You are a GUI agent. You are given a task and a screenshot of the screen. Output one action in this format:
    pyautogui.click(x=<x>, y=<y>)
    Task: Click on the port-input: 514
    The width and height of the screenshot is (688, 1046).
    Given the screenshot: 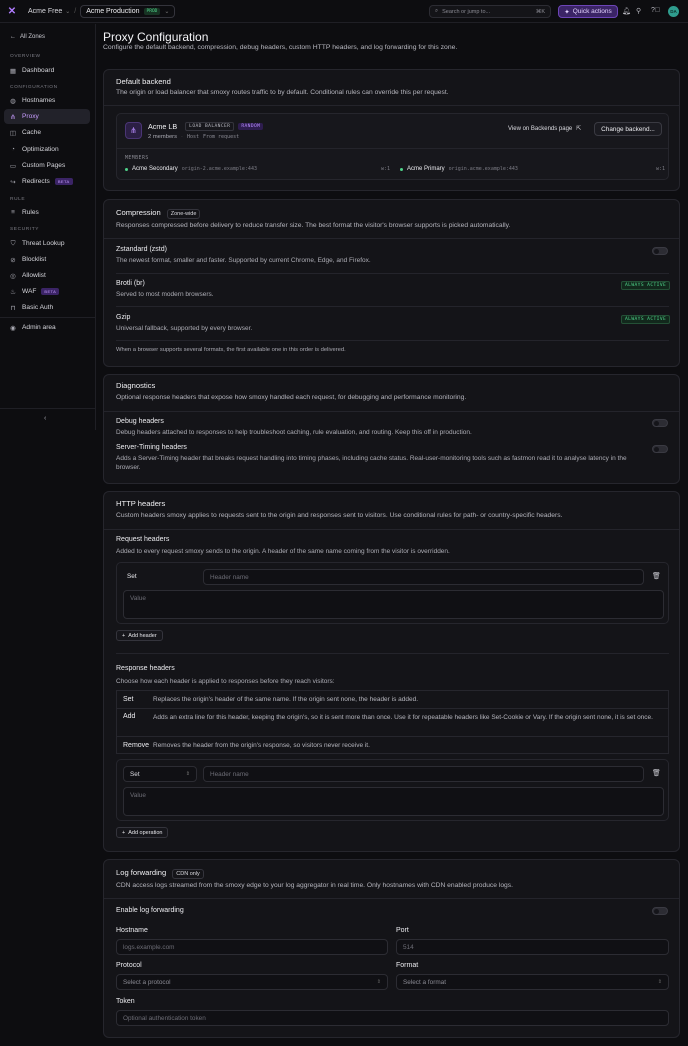 What is the action you would take?
    pyautogui.click(x=532, y=947)
    